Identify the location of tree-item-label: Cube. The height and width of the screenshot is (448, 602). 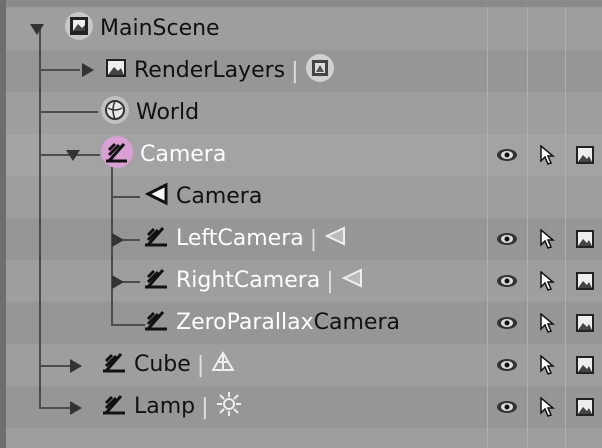
(162, 364).